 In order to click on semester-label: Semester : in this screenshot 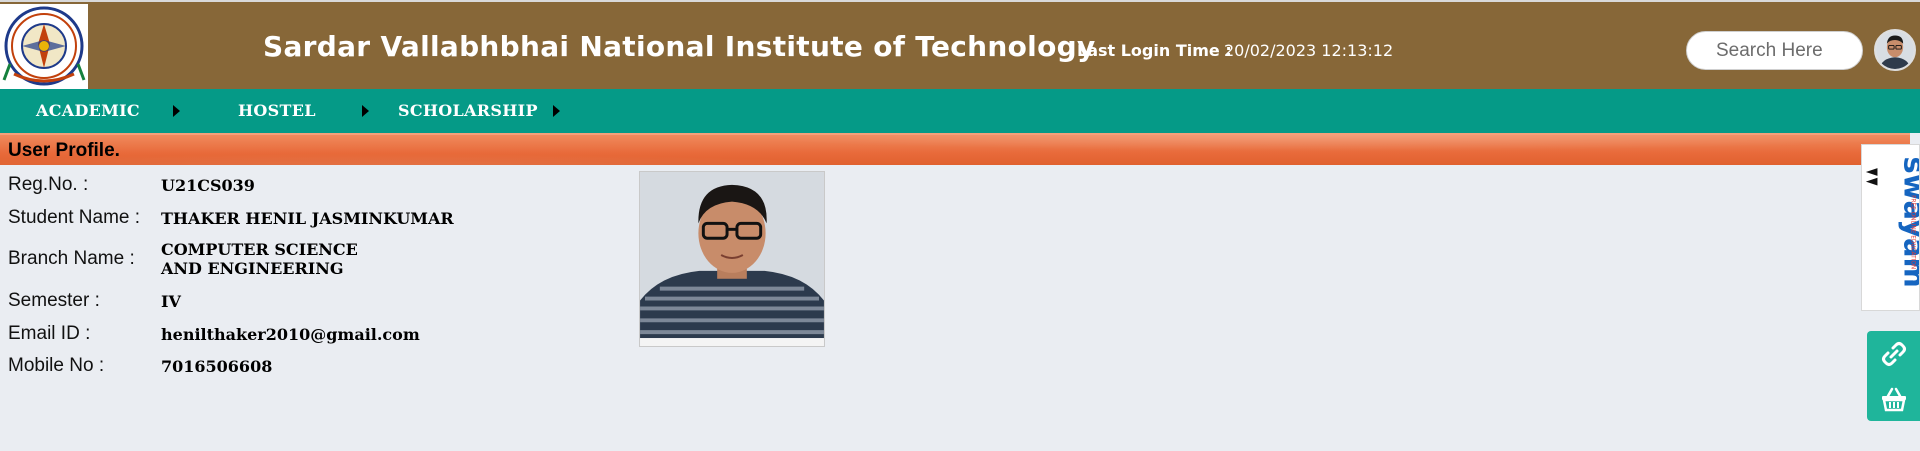, I will do `click(54, 300)`.